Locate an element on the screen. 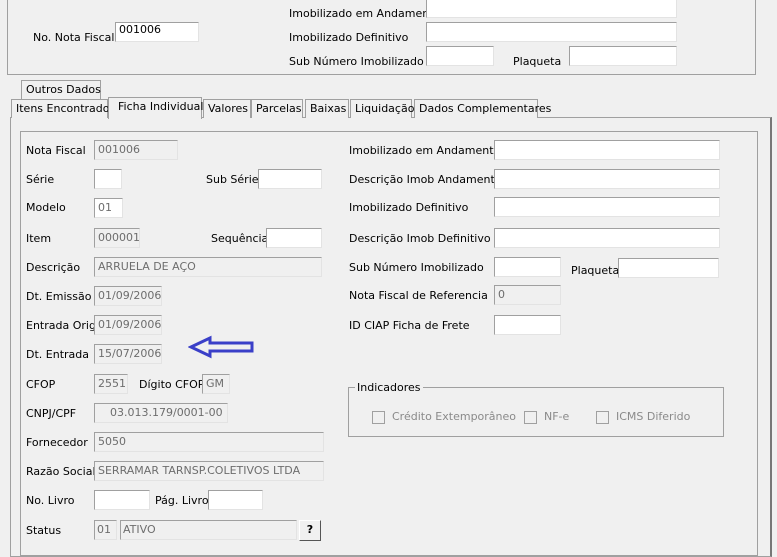  sequencia-label: Sequência is located at coordinates (240, 238).